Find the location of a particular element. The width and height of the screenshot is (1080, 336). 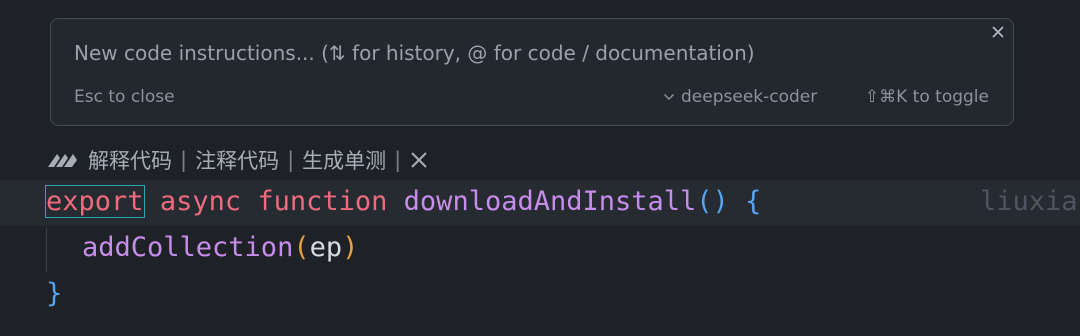

toggle-hint: ⇧⌘K to toggle is located at coordinates (927, 97).